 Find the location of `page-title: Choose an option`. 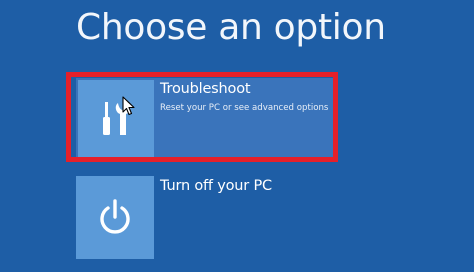

page-title: Choose an option is located at coordinates (231, 27).